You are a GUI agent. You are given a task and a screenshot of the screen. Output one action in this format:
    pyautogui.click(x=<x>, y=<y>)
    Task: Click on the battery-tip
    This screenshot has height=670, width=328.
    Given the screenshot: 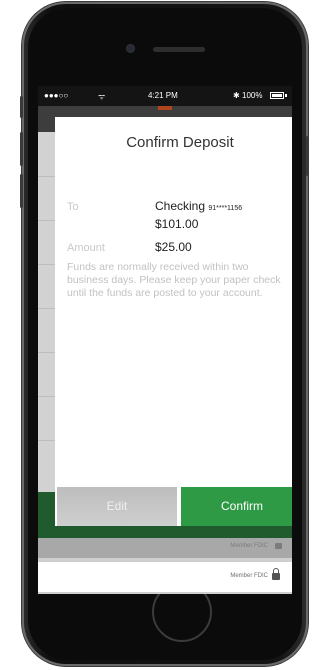 What is the action you would take?
    pyautogui.click(x=286, y=95)
    